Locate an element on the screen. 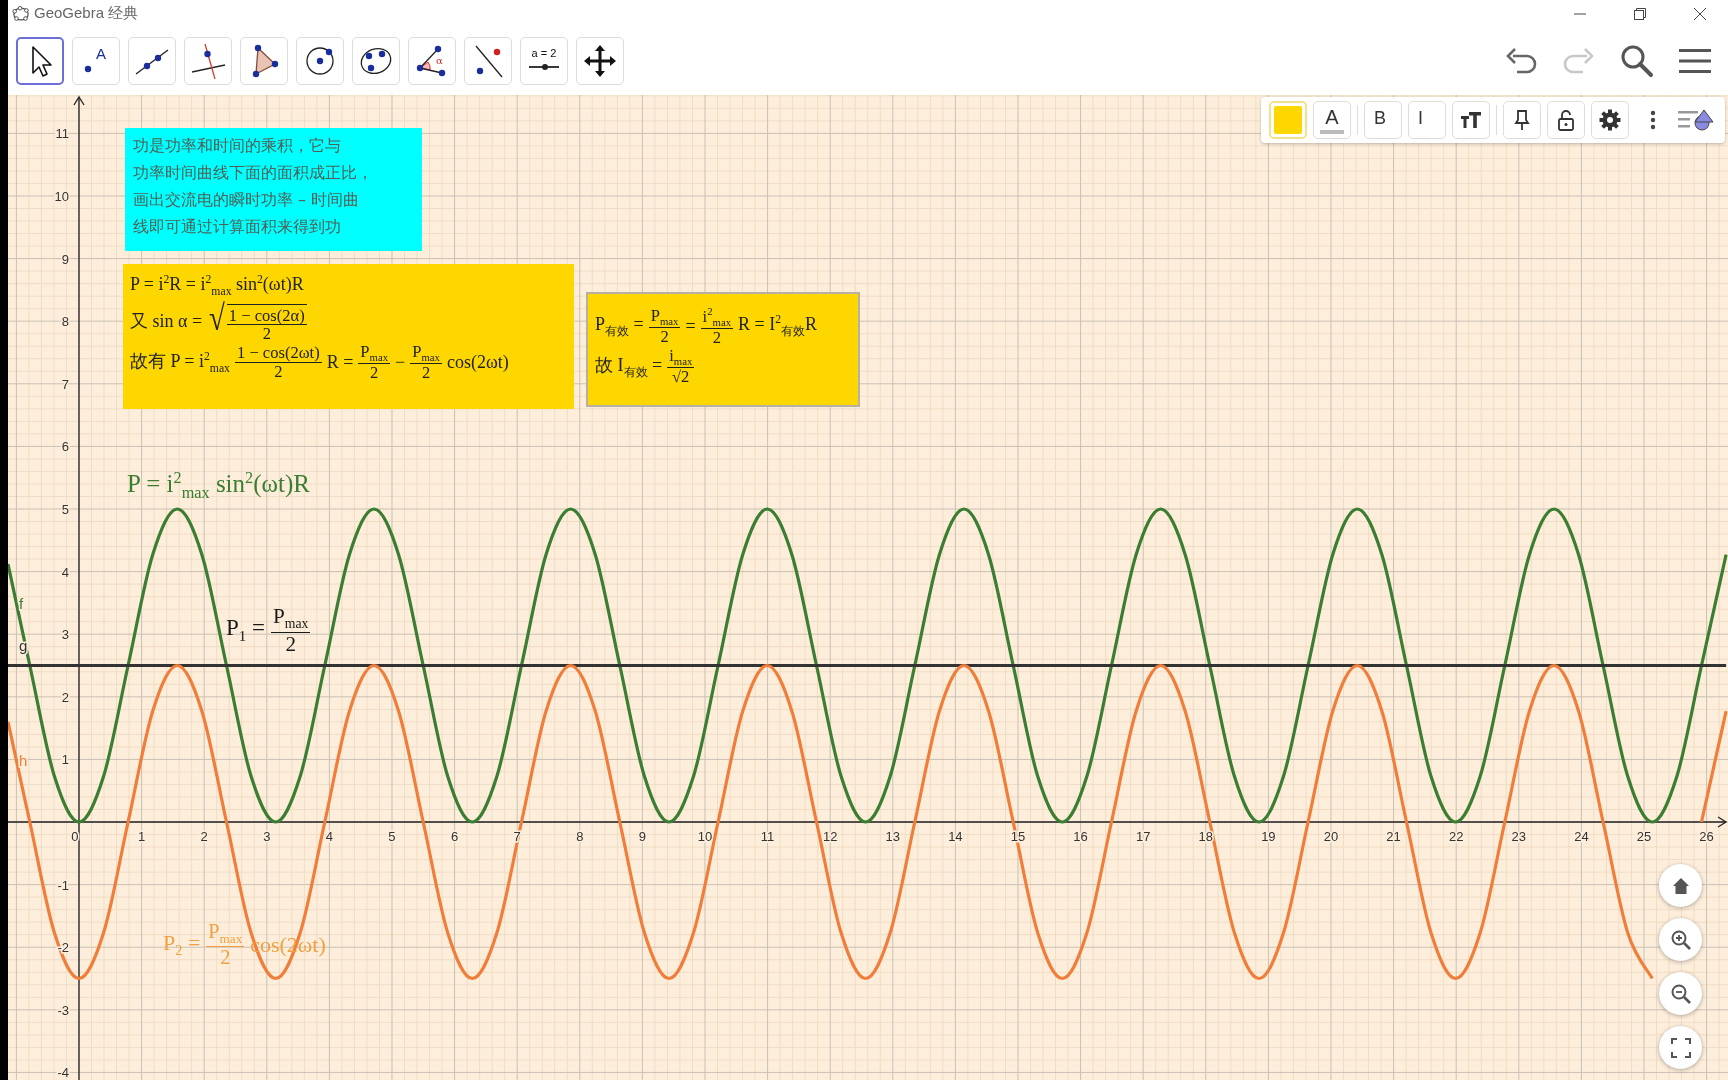 The height and width of the screenshot is (1080, 1728). tick-label: 14 is located at coordinates (955, 836).